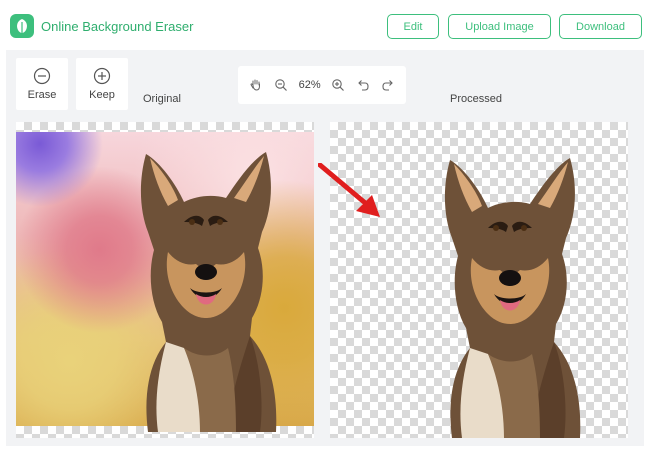 This screenshot has width=650, height=450. What do you see at coordinates (309, 85) in the screenshot?
I see `zoom-level-readout: 62%` at bounding box center [309, 85].